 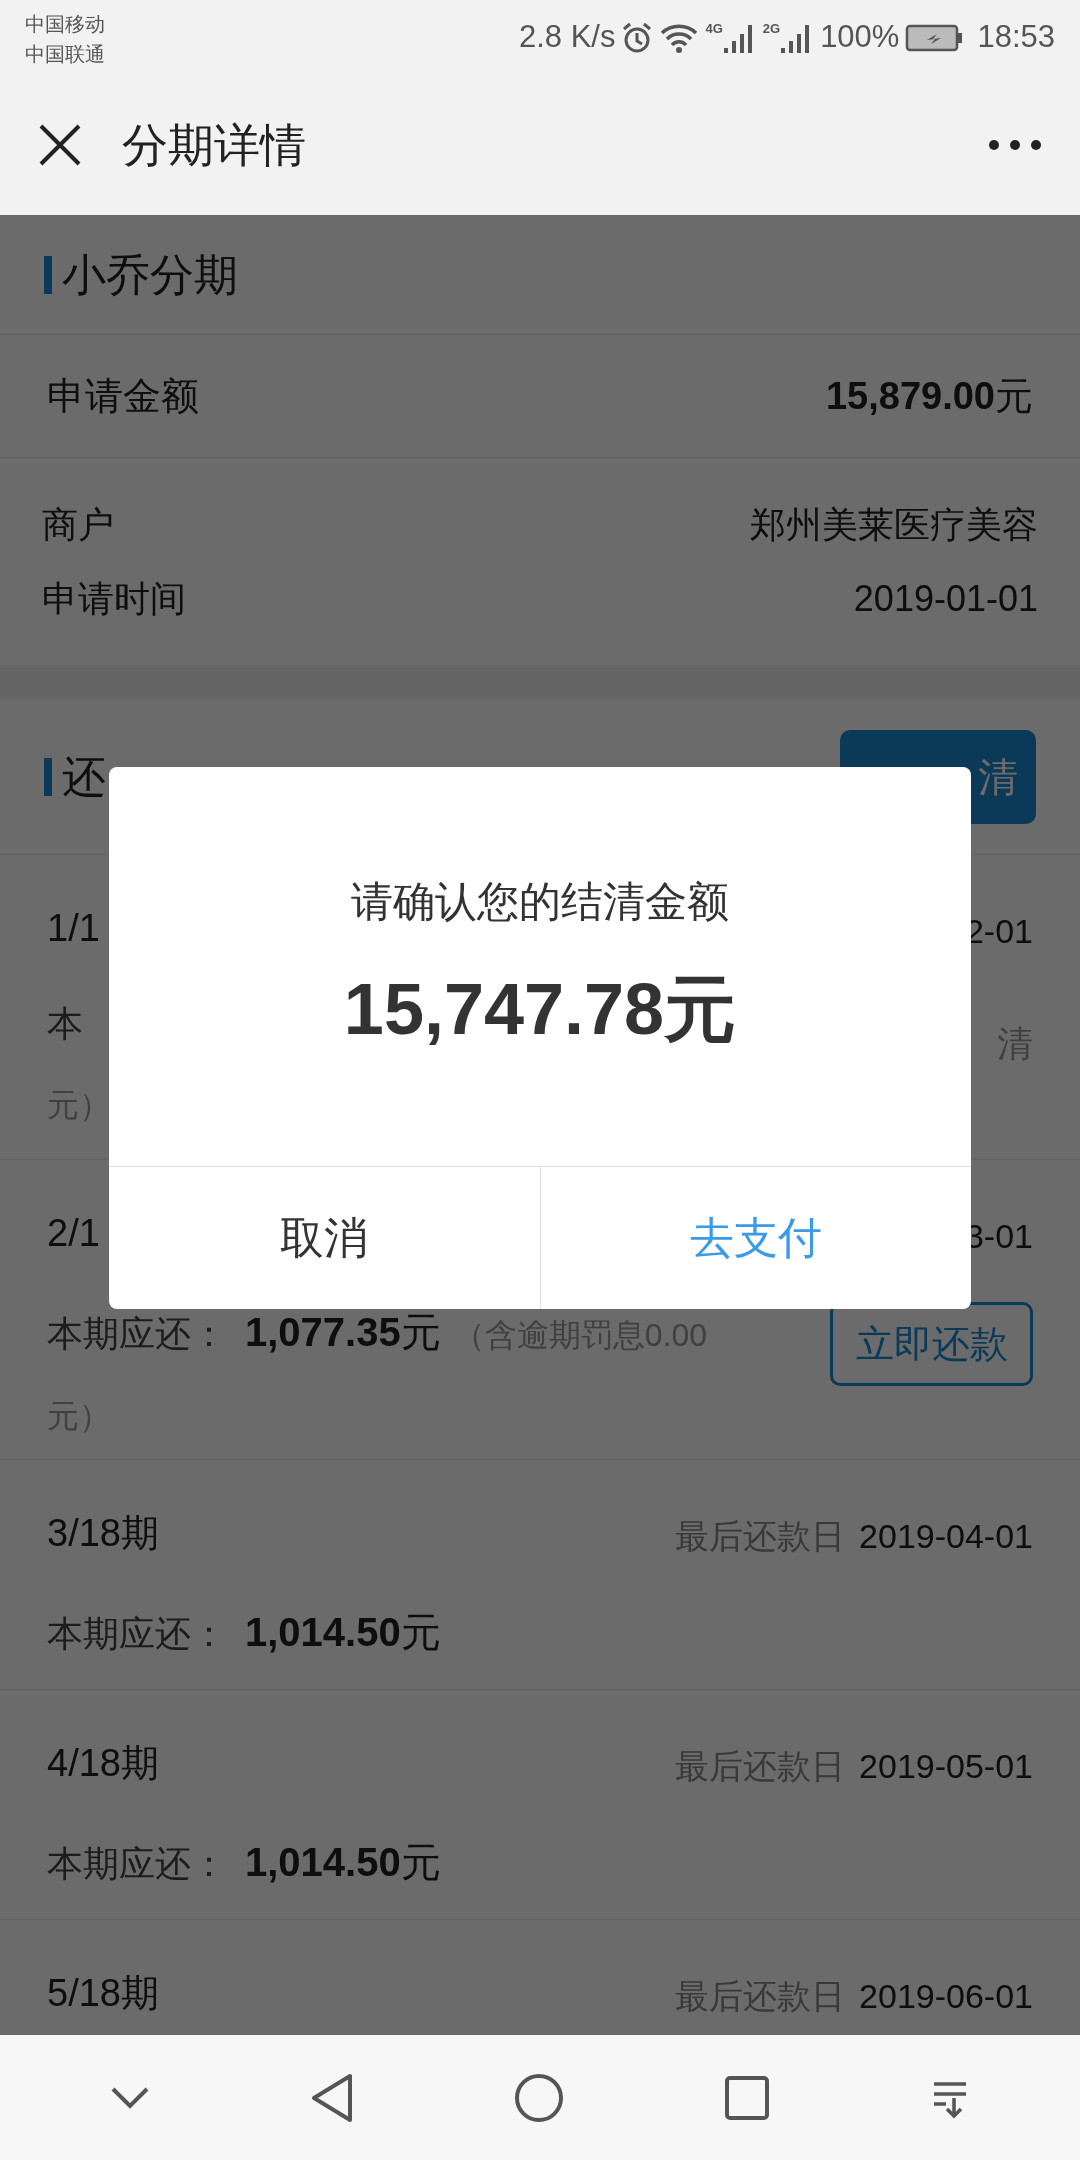 I want to click on dialog-message: 请确认您的结清金额, so click(x=540, y=902).